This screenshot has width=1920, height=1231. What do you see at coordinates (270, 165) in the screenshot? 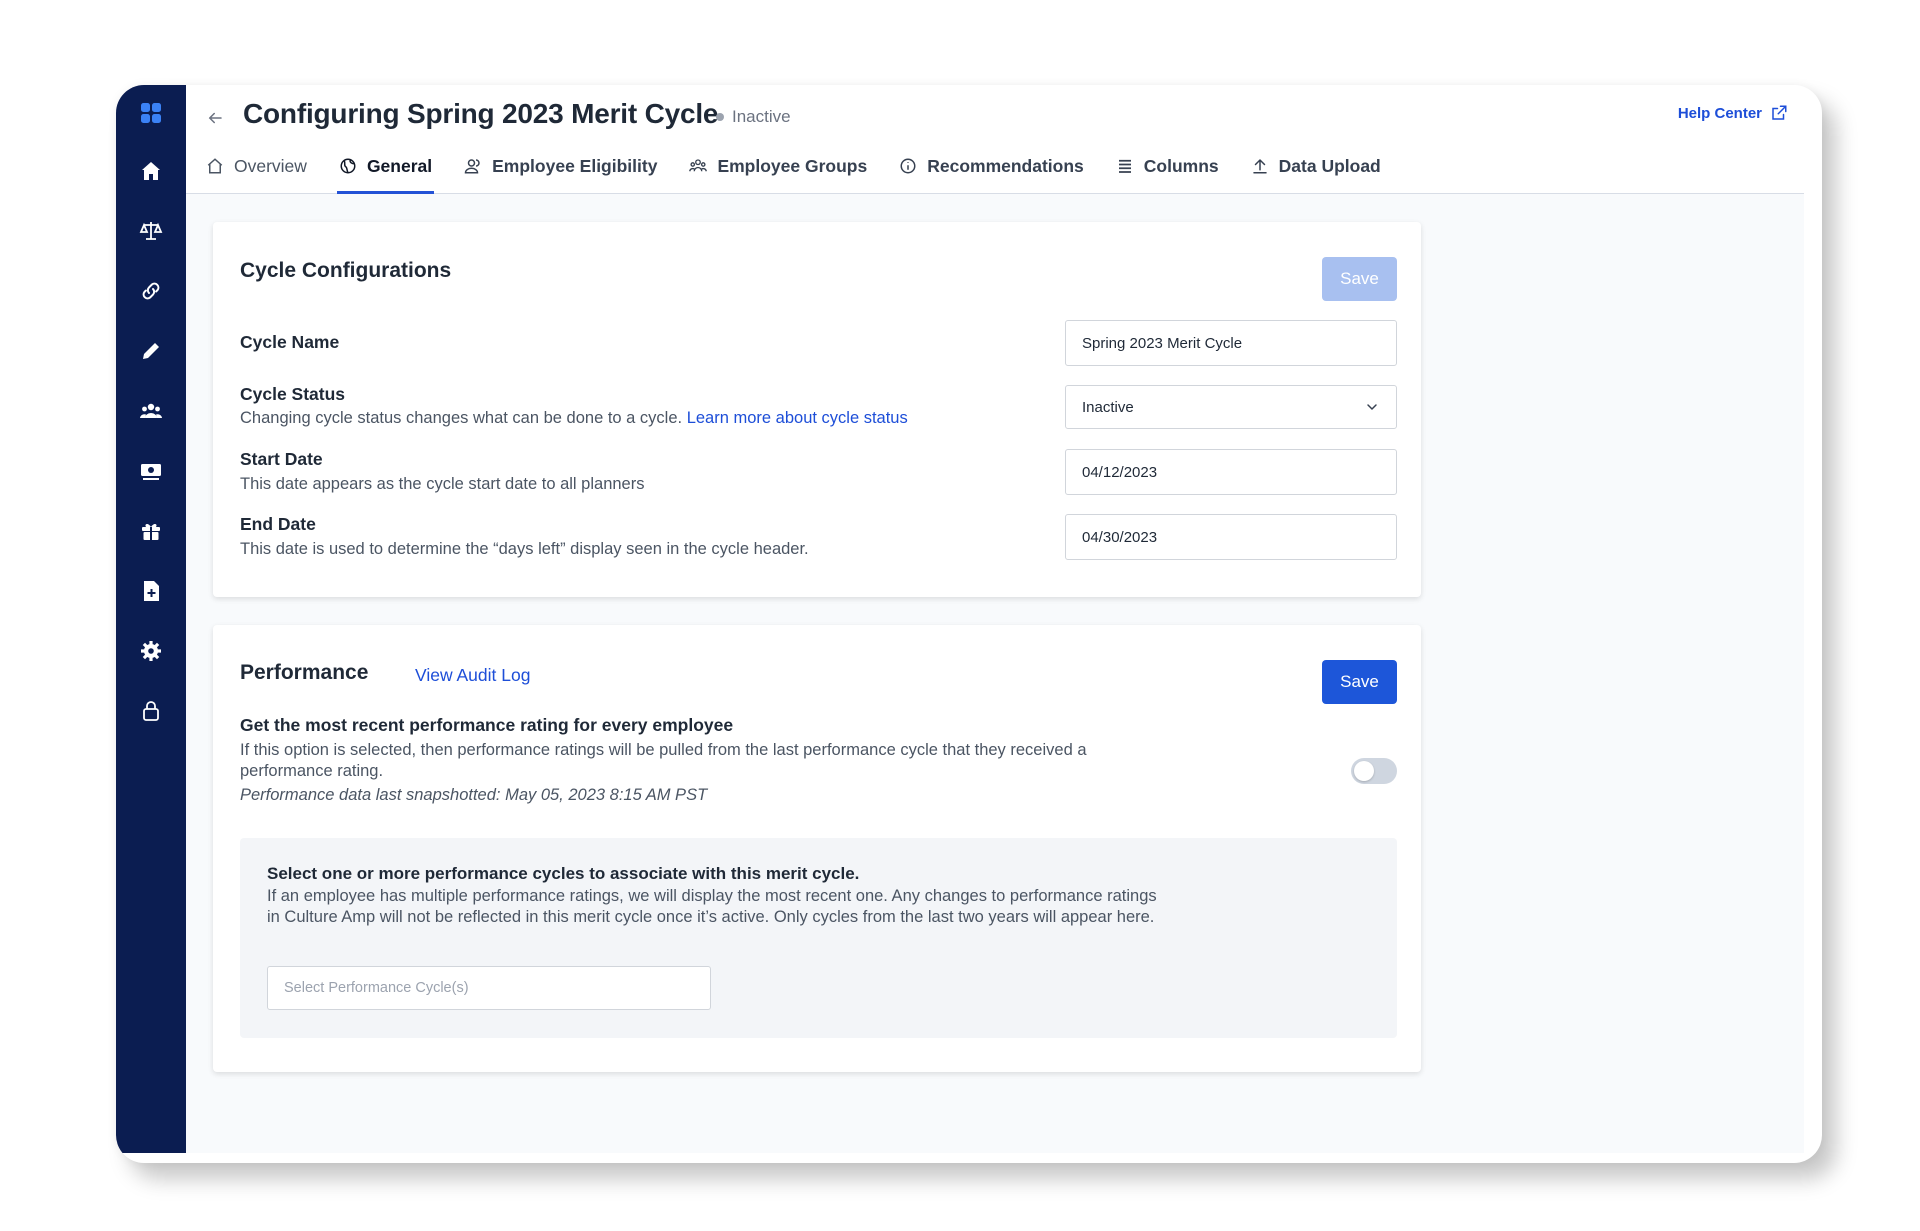
I see `tab-label: Overview` at bounding box center [270, 165].